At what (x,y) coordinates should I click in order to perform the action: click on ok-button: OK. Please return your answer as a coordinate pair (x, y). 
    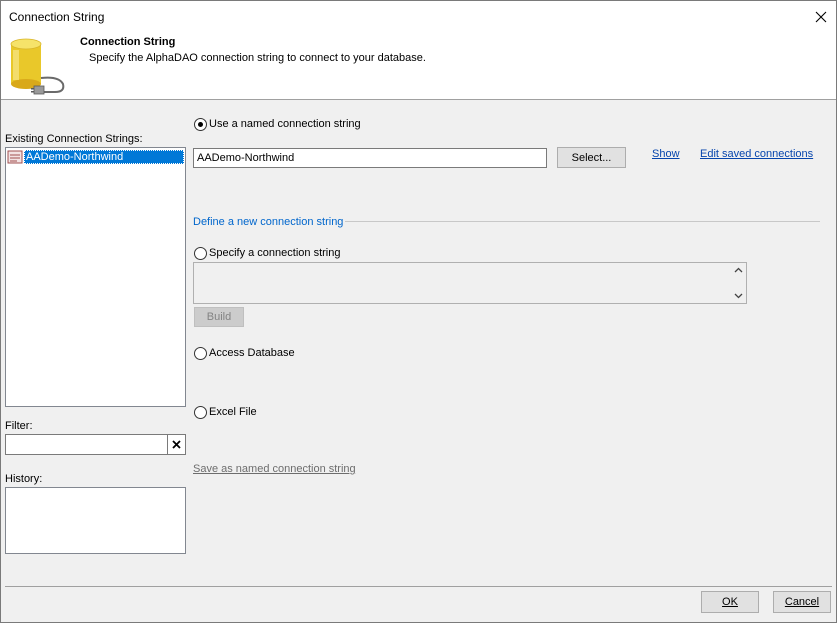
    Looking at the image, I should click on (730, 602).